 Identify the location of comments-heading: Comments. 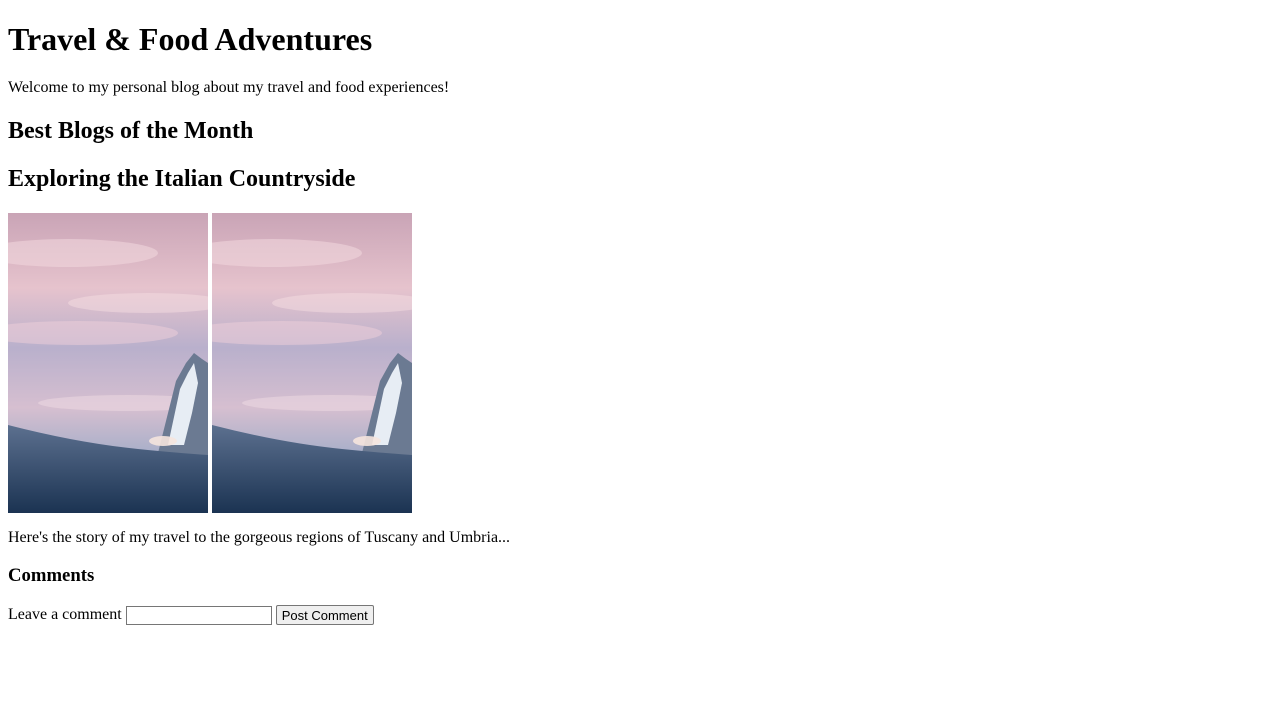
(51, 575).